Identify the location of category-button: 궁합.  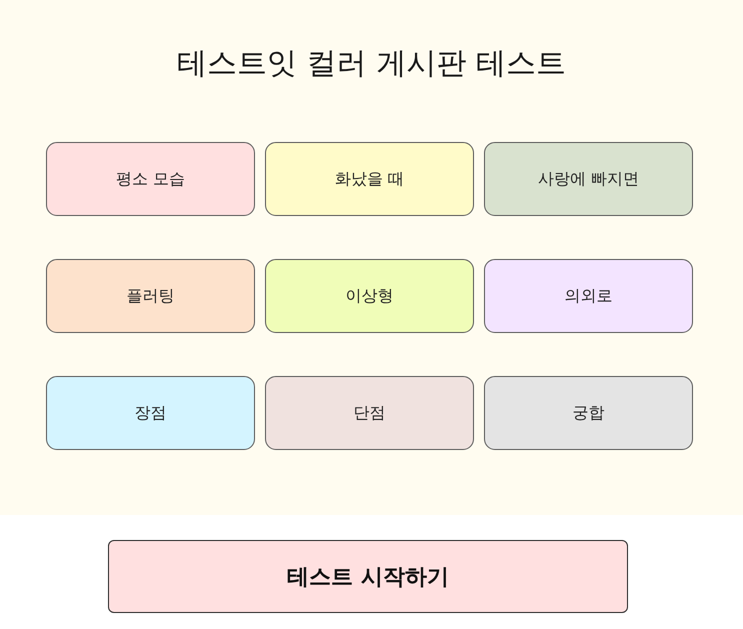
(588, 413).